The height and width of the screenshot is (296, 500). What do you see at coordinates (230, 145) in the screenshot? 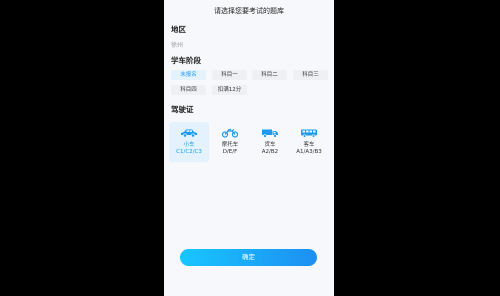
I see `license-name: 摩托车` at bounding box center [230, 145].